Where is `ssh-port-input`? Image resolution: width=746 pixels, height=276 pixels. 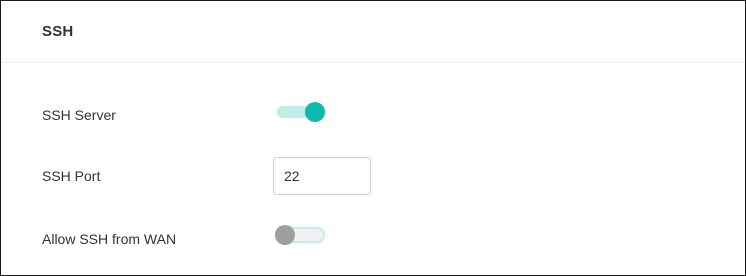 ssh-port-input is located at coordinates (322, 176).